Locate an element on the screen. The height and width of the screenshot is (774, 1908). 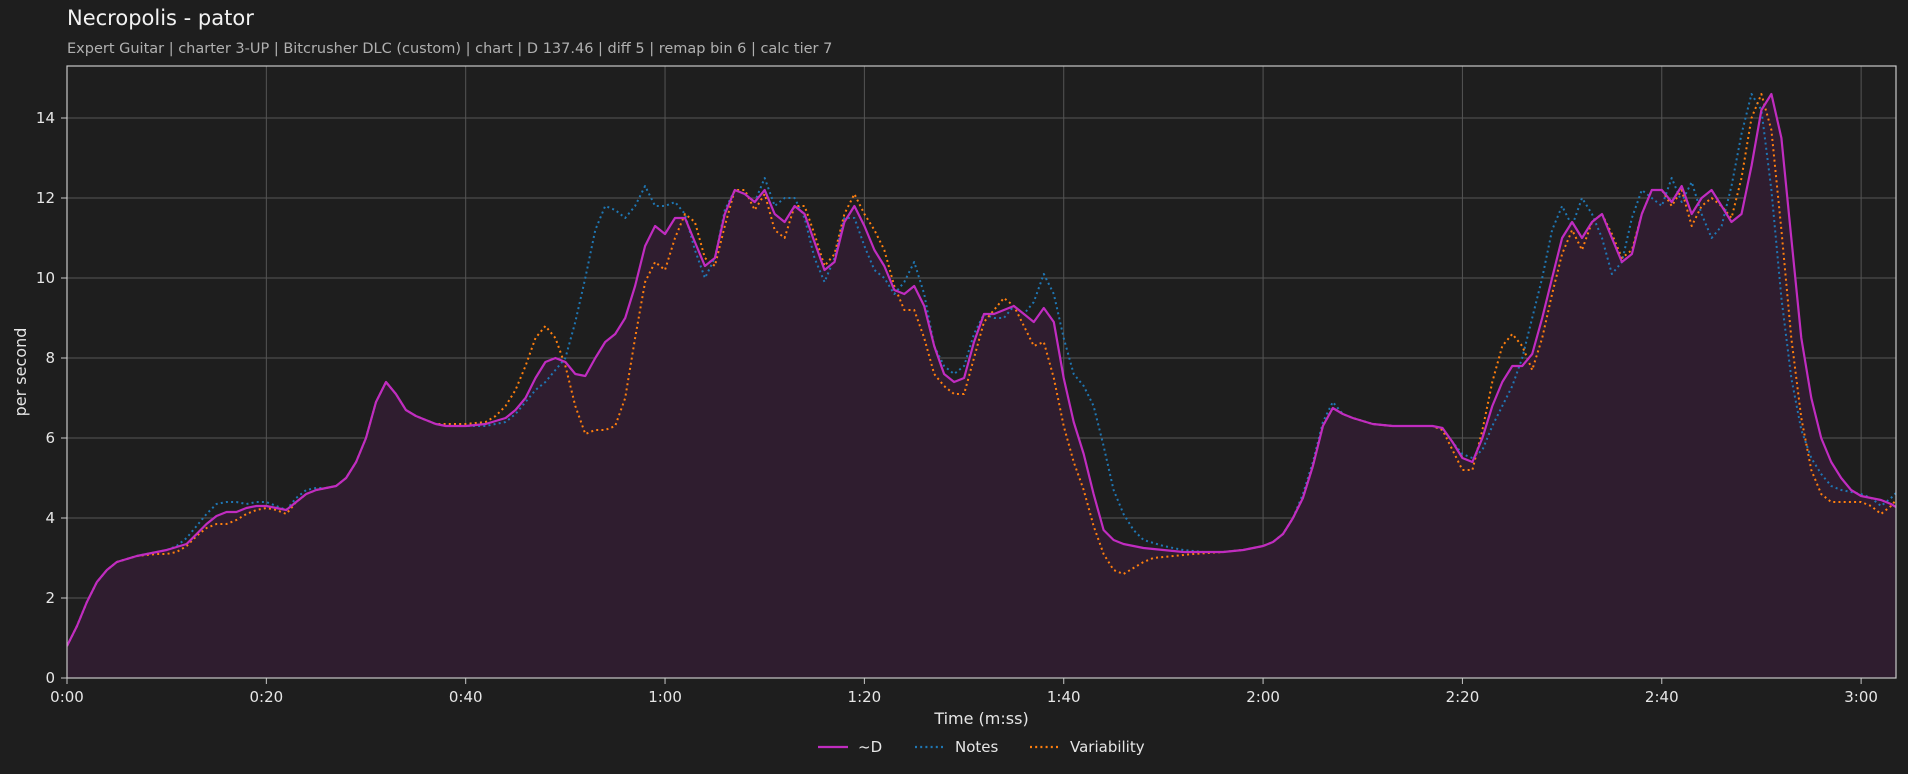
legend-label: Variability is located at coordinates (1107, 747).